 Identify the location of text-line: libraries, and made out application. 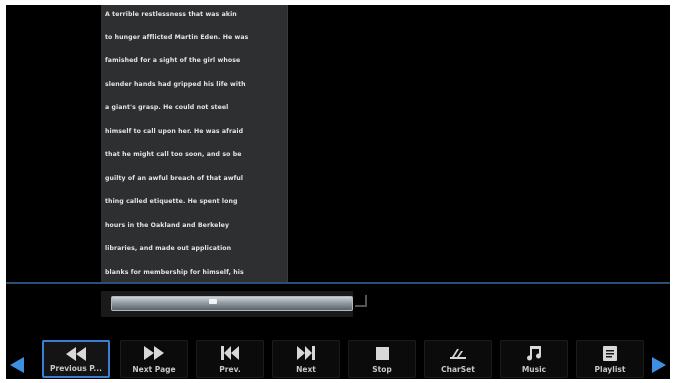
(168, 248).